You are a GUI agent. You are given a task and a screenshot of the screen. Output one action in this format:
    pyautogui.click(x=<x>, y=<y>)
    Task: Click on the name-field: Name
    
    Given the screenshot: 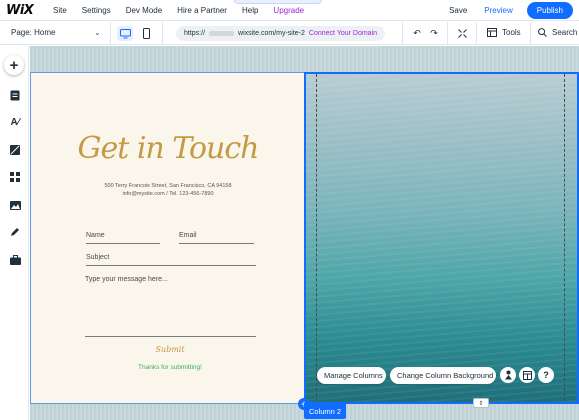 What is the action you would take?
    pyautogui.click(x=123, y=238)
    